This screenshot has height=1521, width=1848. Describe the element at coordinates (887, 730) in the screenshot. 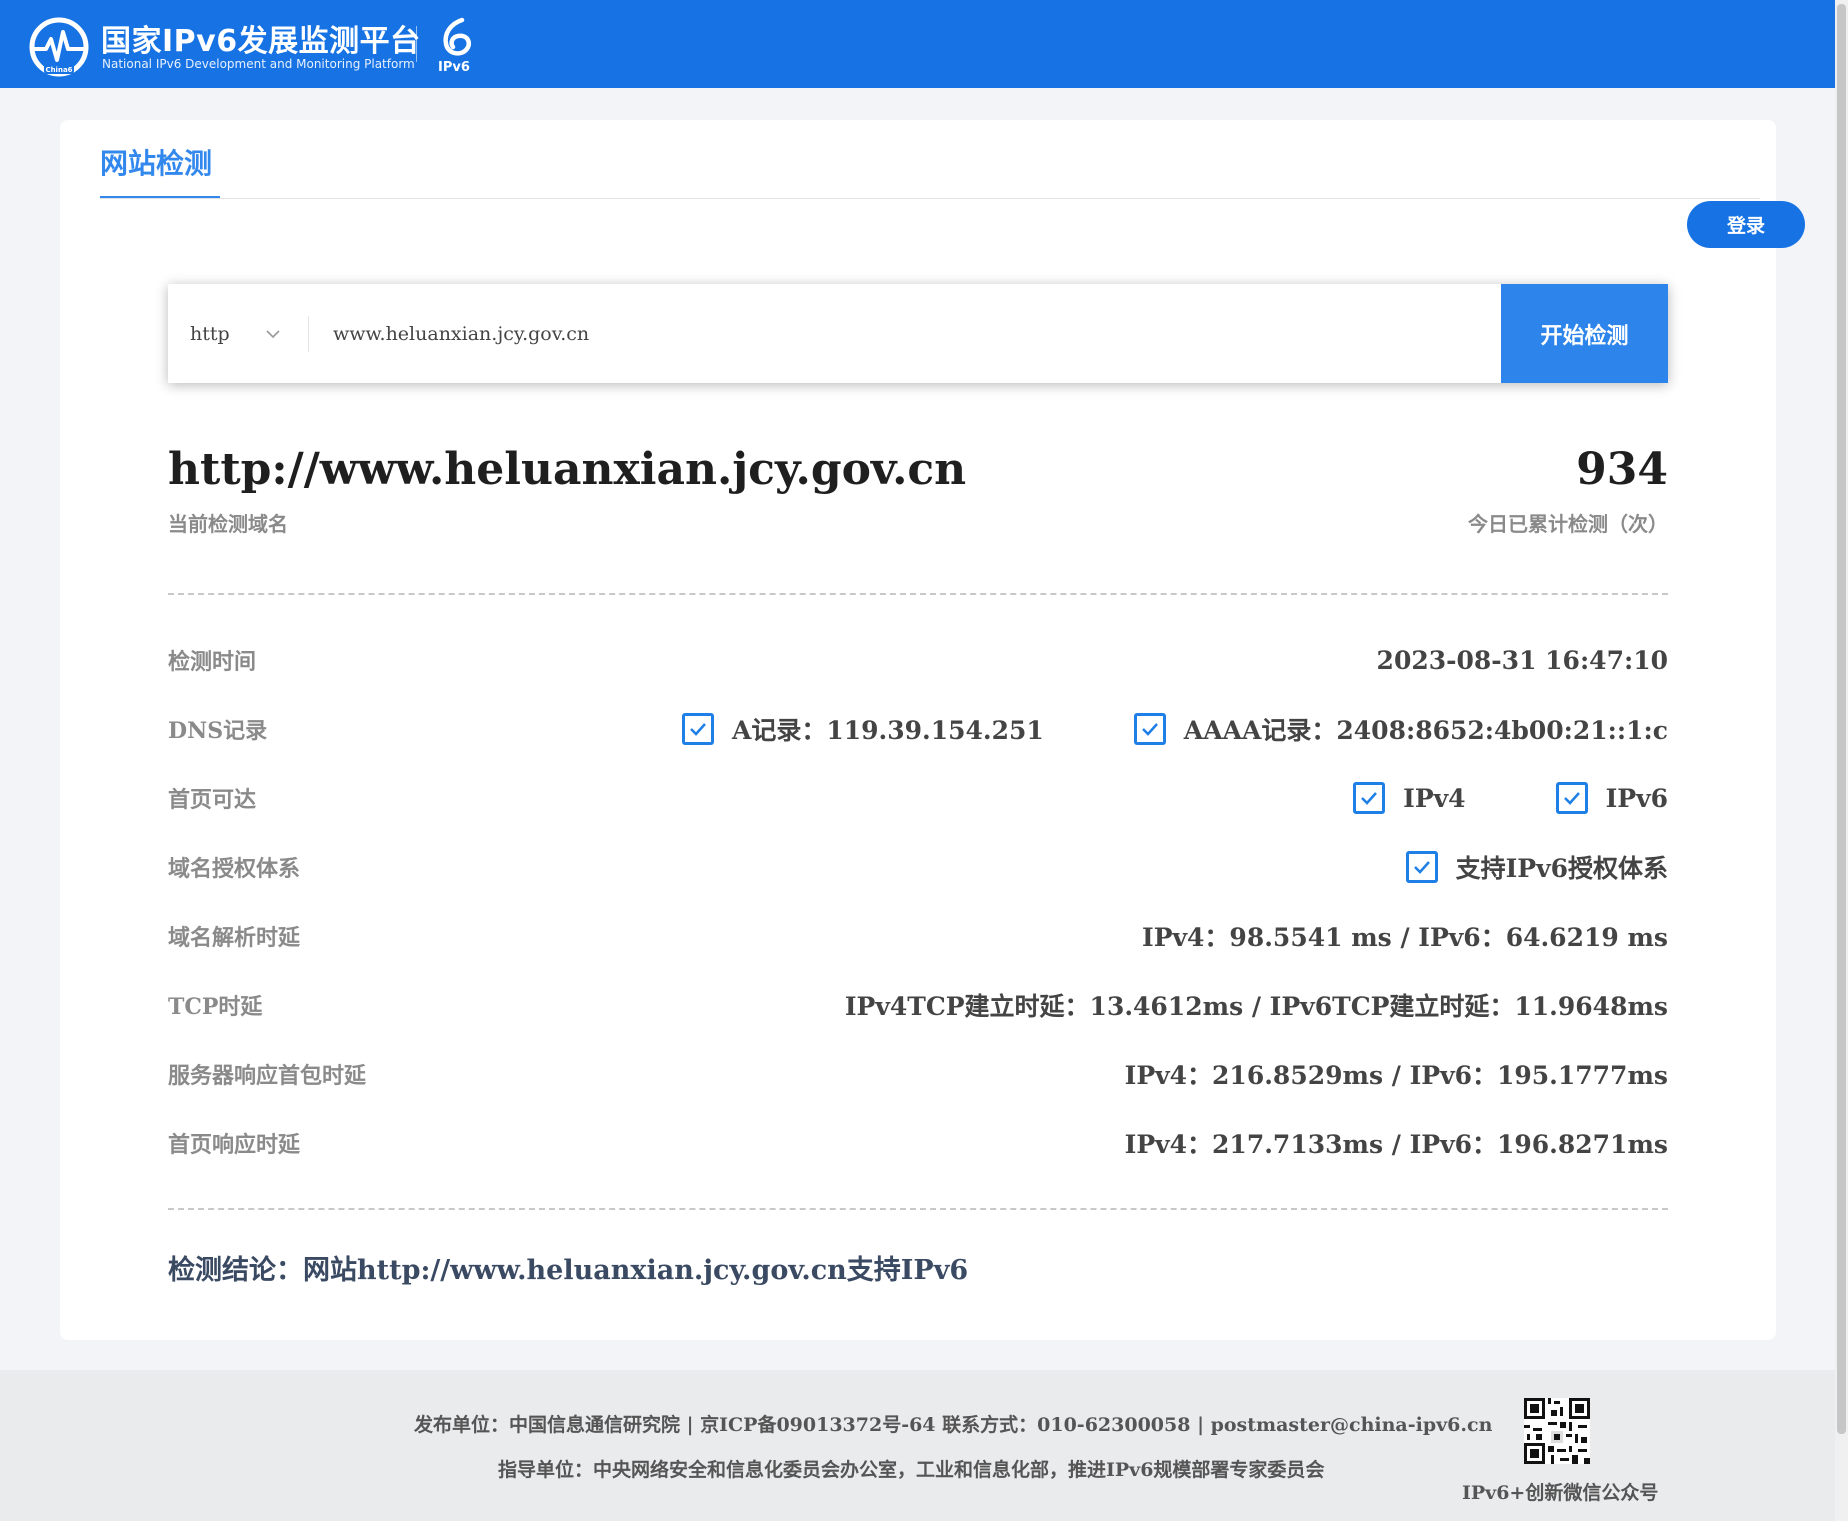

I see `check-label: A记录：119.39.154.251` at that location.